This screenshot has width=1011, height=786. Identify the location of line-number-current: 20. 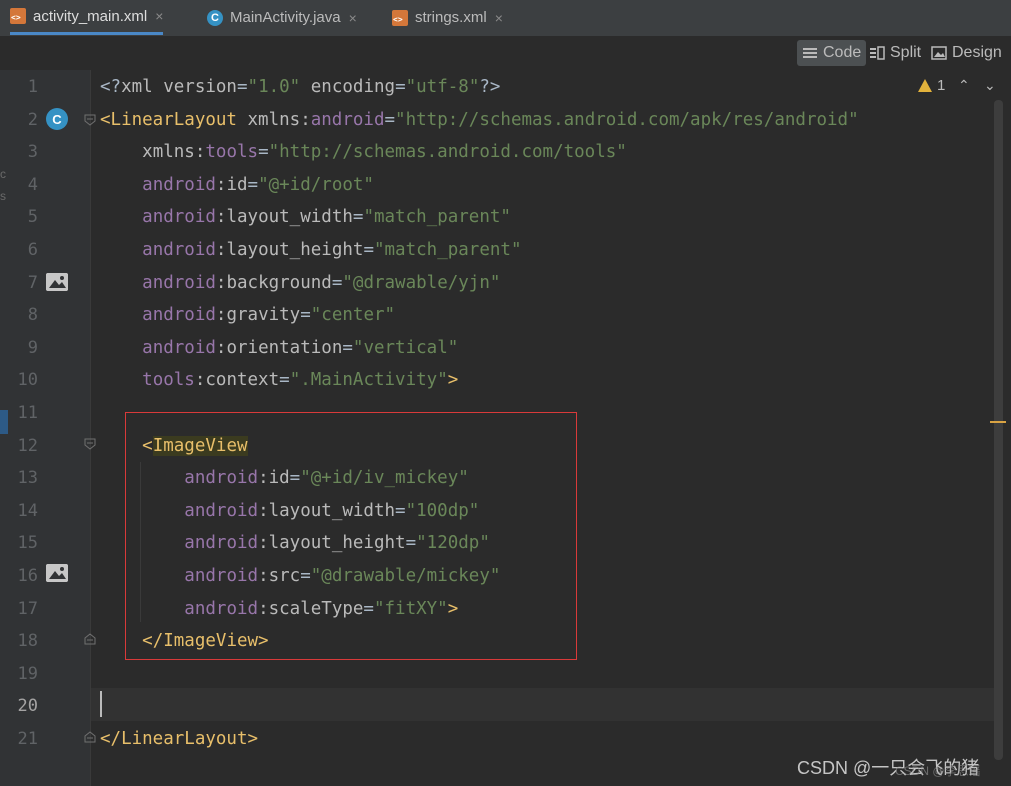
(27, 706).